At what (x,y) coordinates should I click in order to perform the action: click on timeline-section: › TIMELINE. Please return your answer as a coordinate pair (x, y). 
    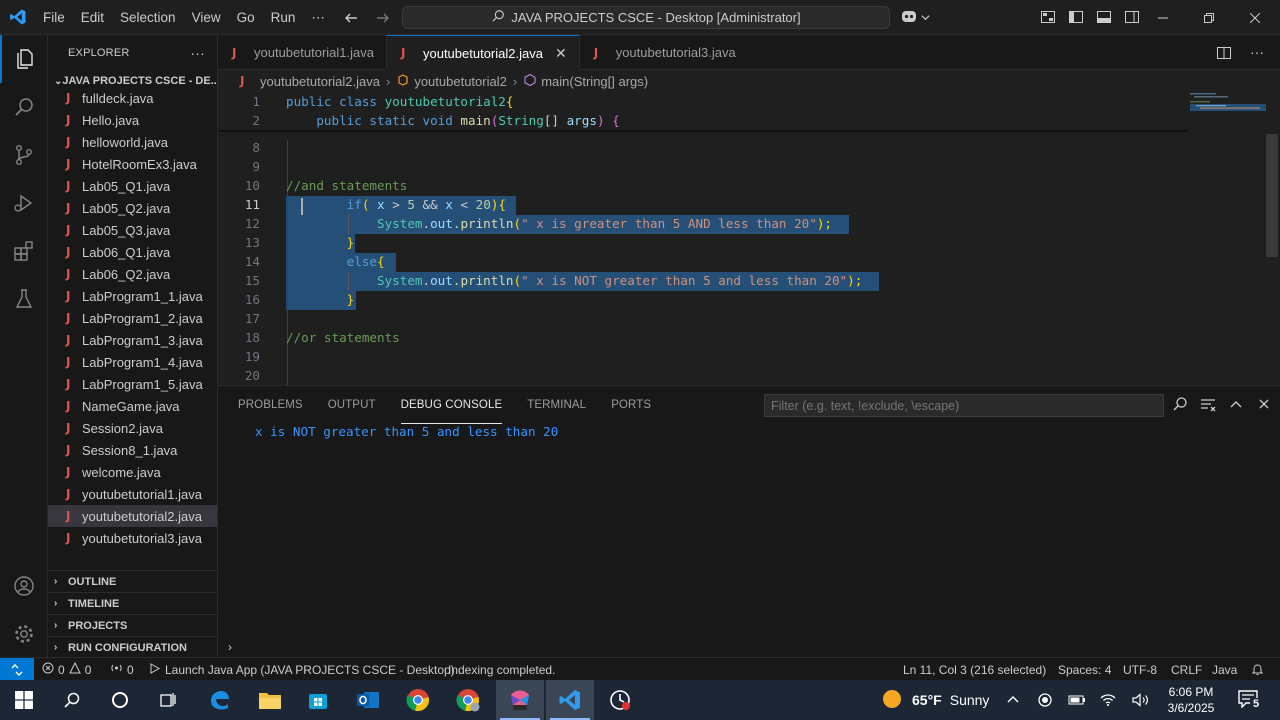
    Looking at the image, I should click on (132, 603).